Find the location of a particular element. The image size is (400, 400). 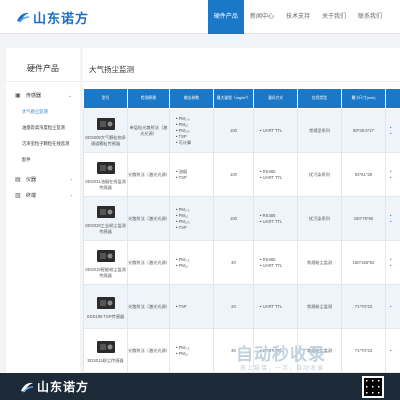

col-model: 型号 is located at coordinates (105, 98).